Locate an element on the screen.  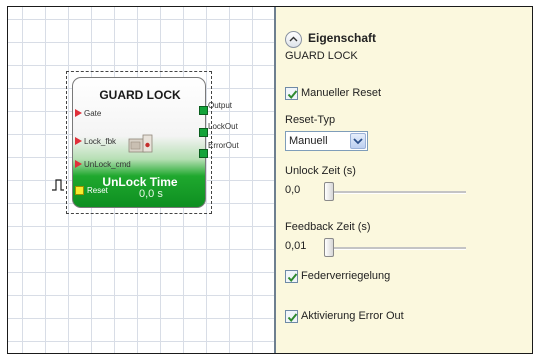
error-out-label: Aktivierung Error Out is located at coordinates (352, 316).